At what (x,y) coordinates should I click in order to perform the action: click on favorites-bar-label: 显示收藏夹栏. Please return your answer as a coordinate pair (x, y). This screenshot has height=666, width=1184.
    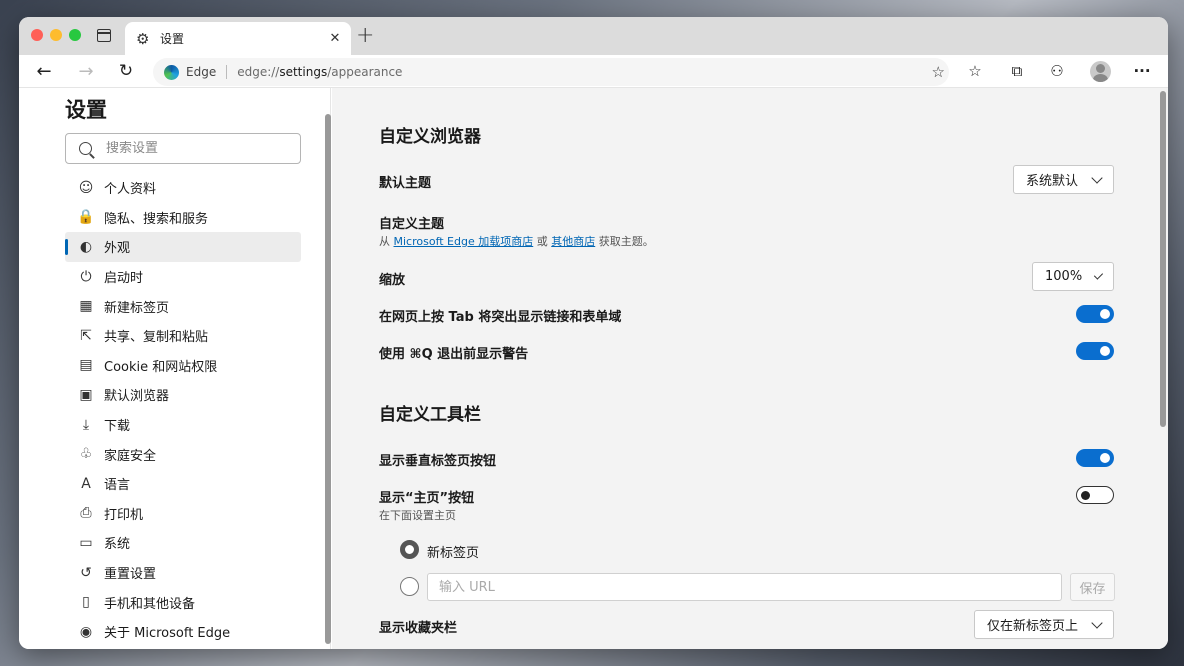
    Looking at the image, I should click on (418, 628).